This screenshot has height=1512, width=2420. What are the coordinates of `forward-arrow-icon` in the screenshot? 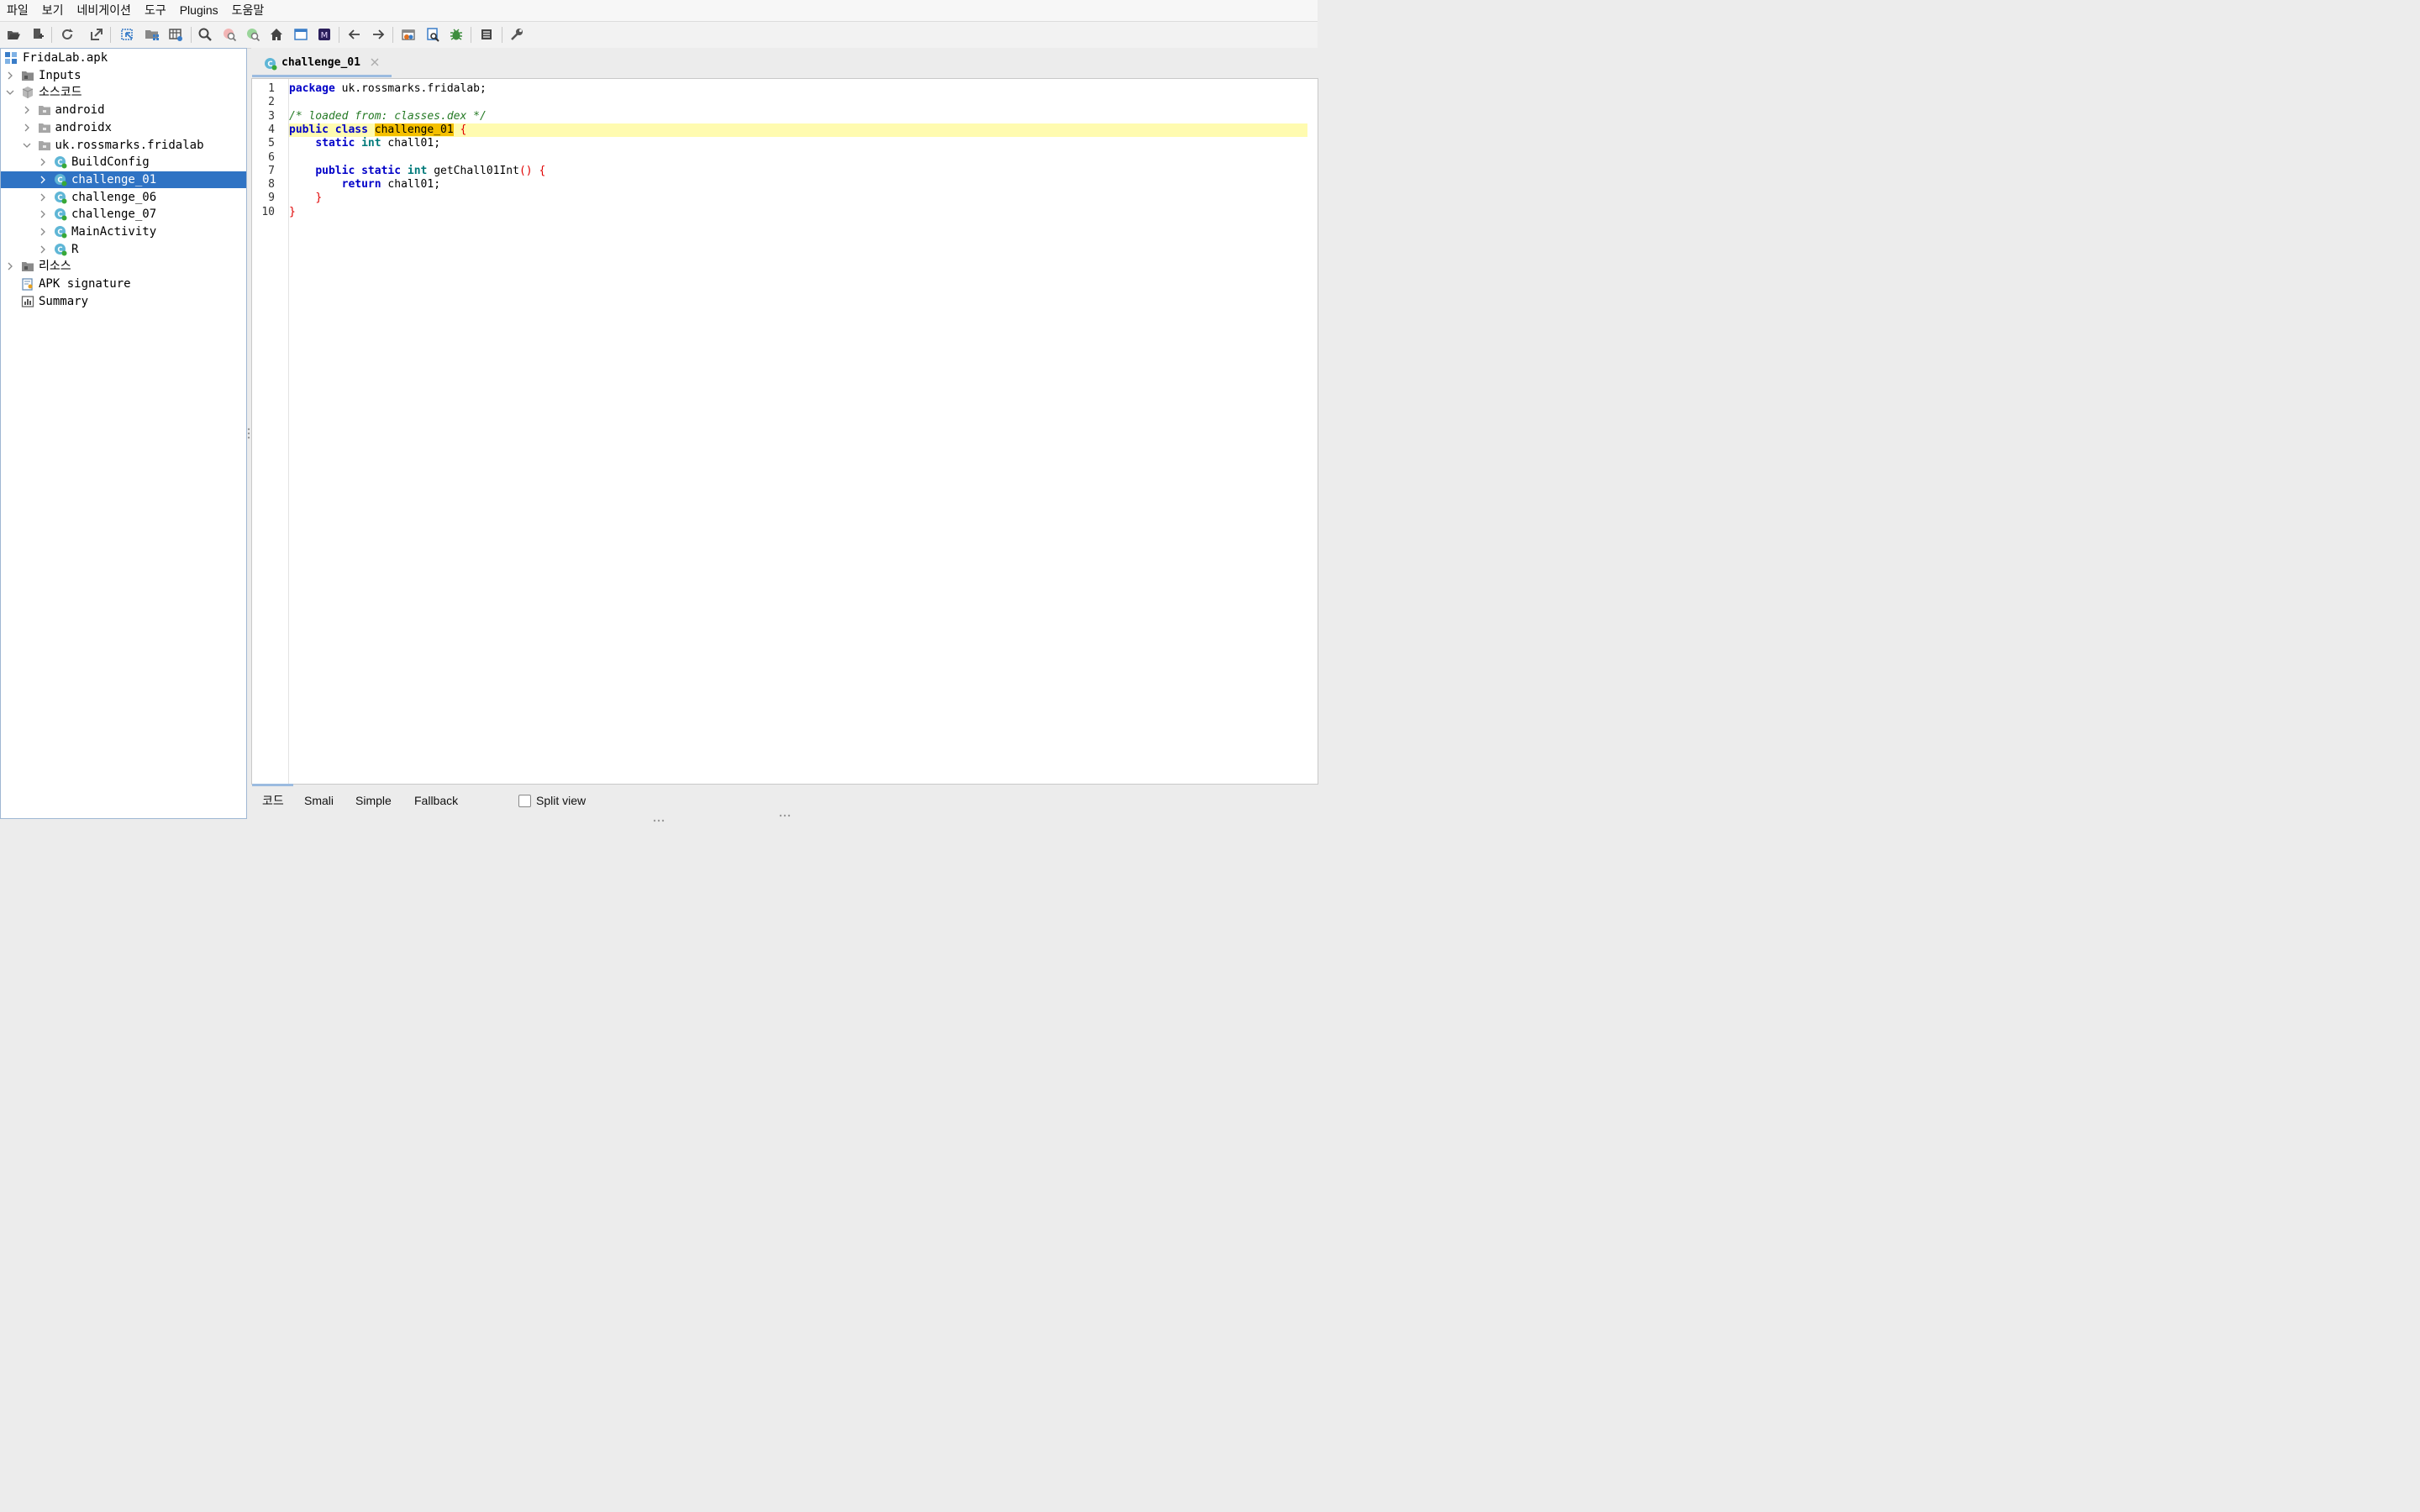 It's located at (378, 34).